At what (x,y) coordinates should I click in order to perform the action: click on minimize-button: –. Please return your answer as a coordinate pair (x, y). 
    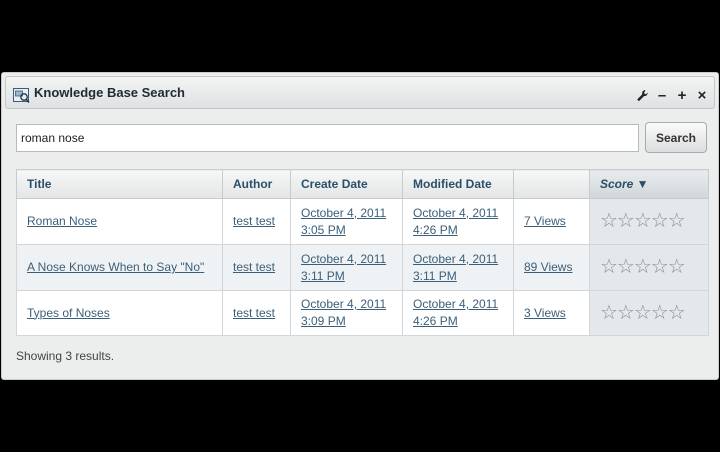
    Looking at the image, I should click on (662, 95).